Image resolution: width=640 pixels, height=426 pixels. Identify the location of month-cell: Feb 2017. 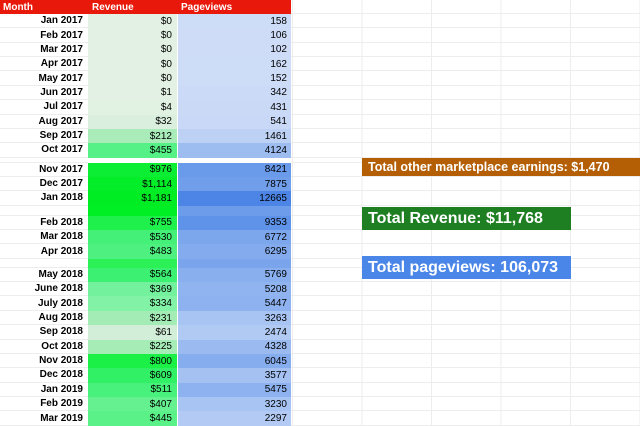
(44, 35).